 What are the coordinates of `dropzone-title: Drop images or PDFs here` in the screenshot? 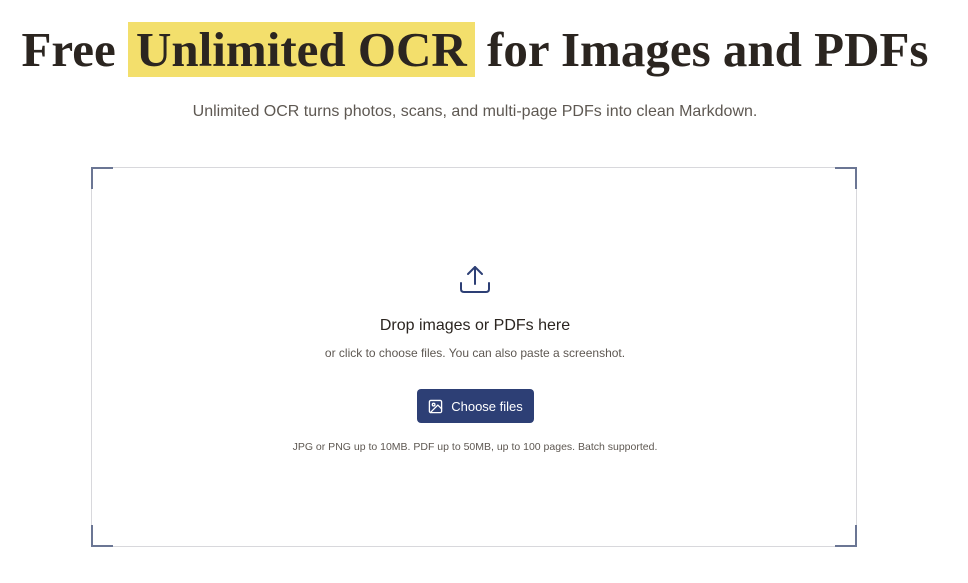 It's located at (475, 325).